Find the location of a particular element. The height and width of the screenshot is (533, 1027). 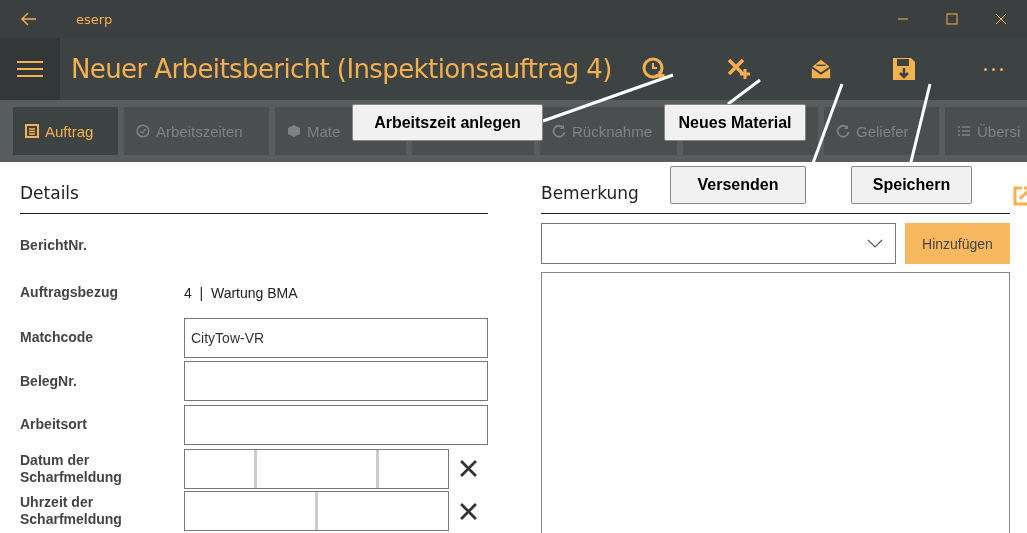

add-button: Hinzufügen is located at coordinates (957, 243).